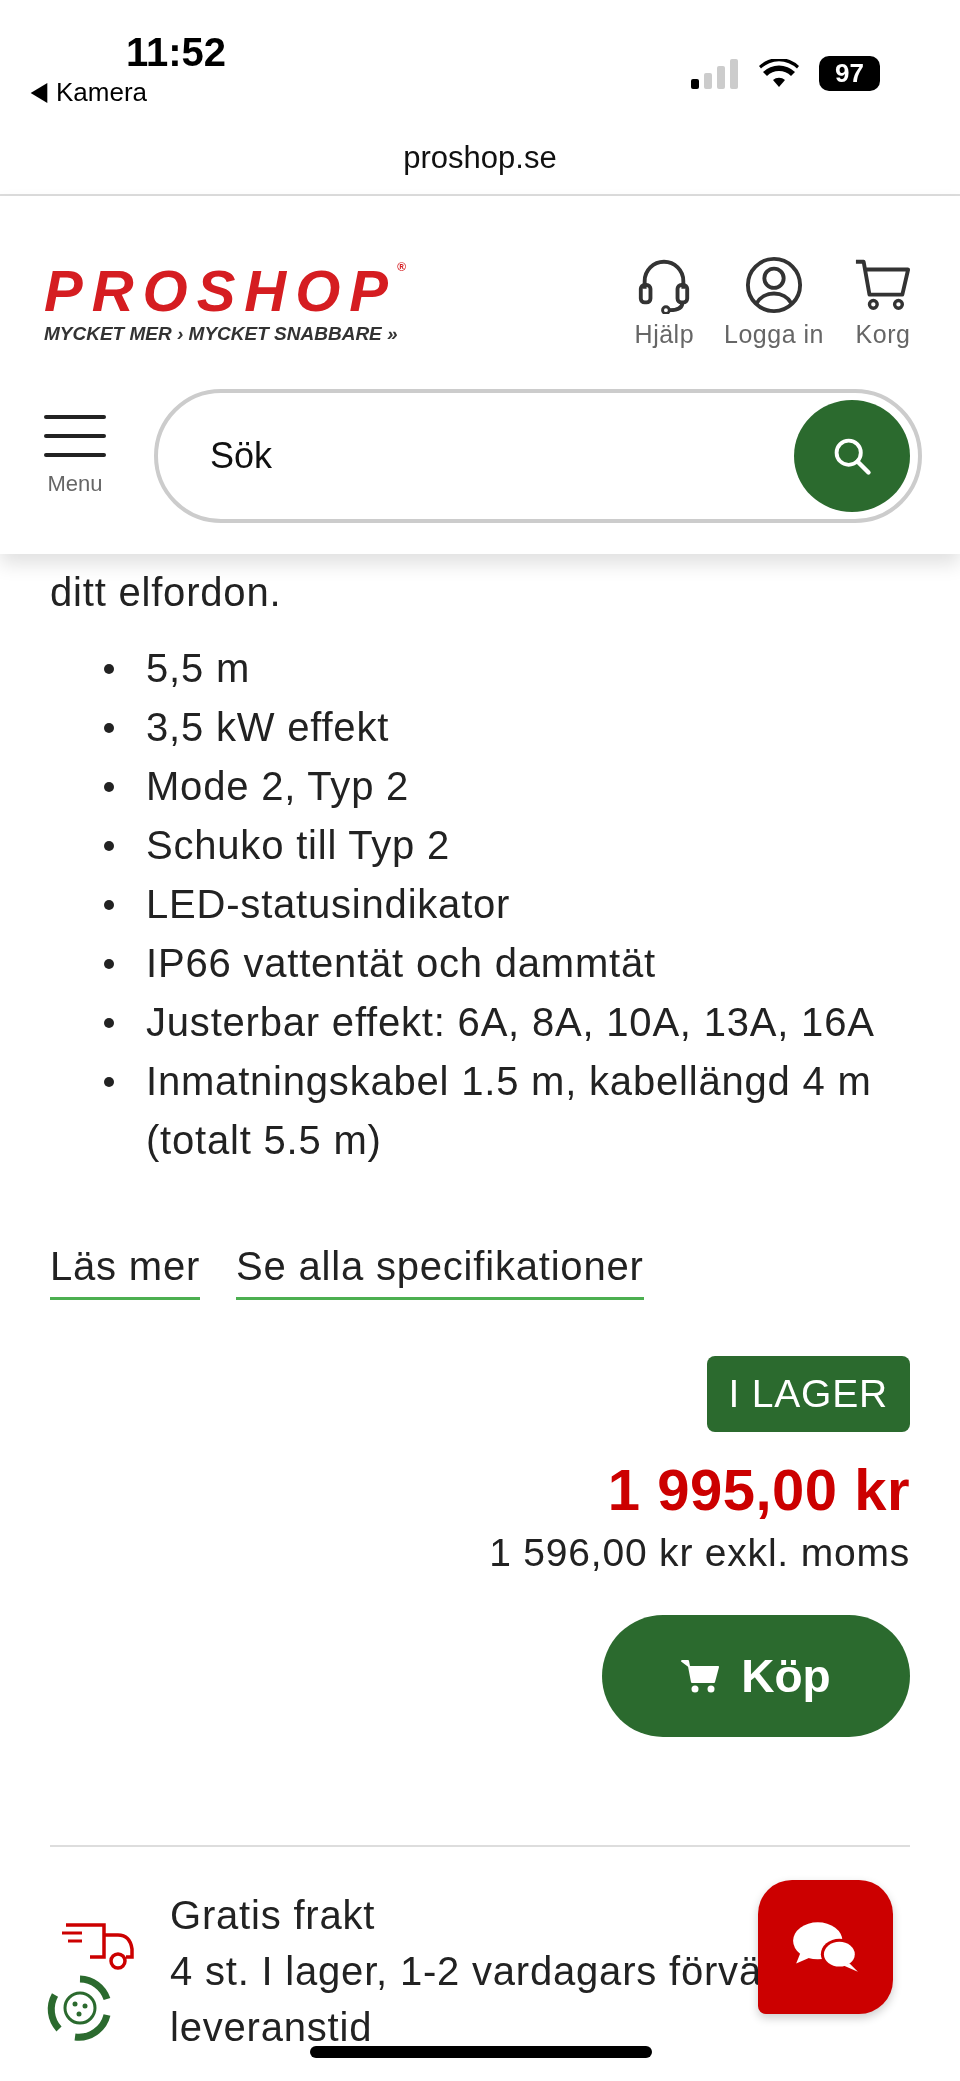 The height and width of the screenshot is (2081, 960). Describe the element at coordinates (466, 1971) in the screenshot. I see `delivery-info: 4 st. I lager, 1-2 vardagars förvä` at that location.